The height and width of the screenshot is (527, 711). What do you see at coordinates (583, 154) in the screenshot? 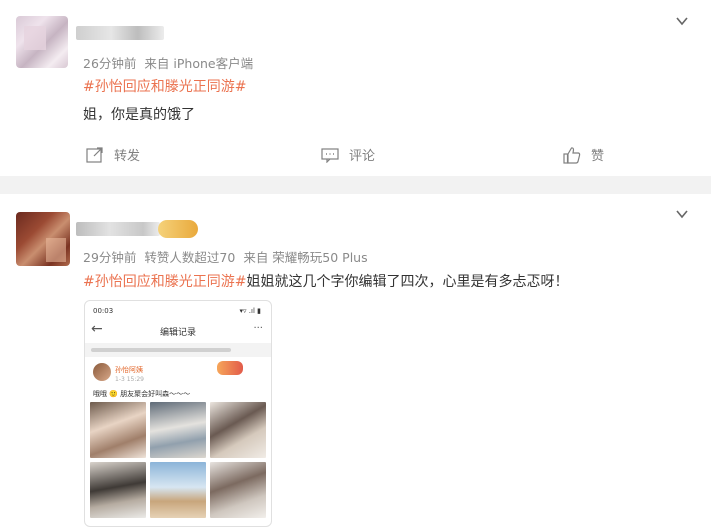
I see `like-button: 赞` at bounding box center [583, 154].